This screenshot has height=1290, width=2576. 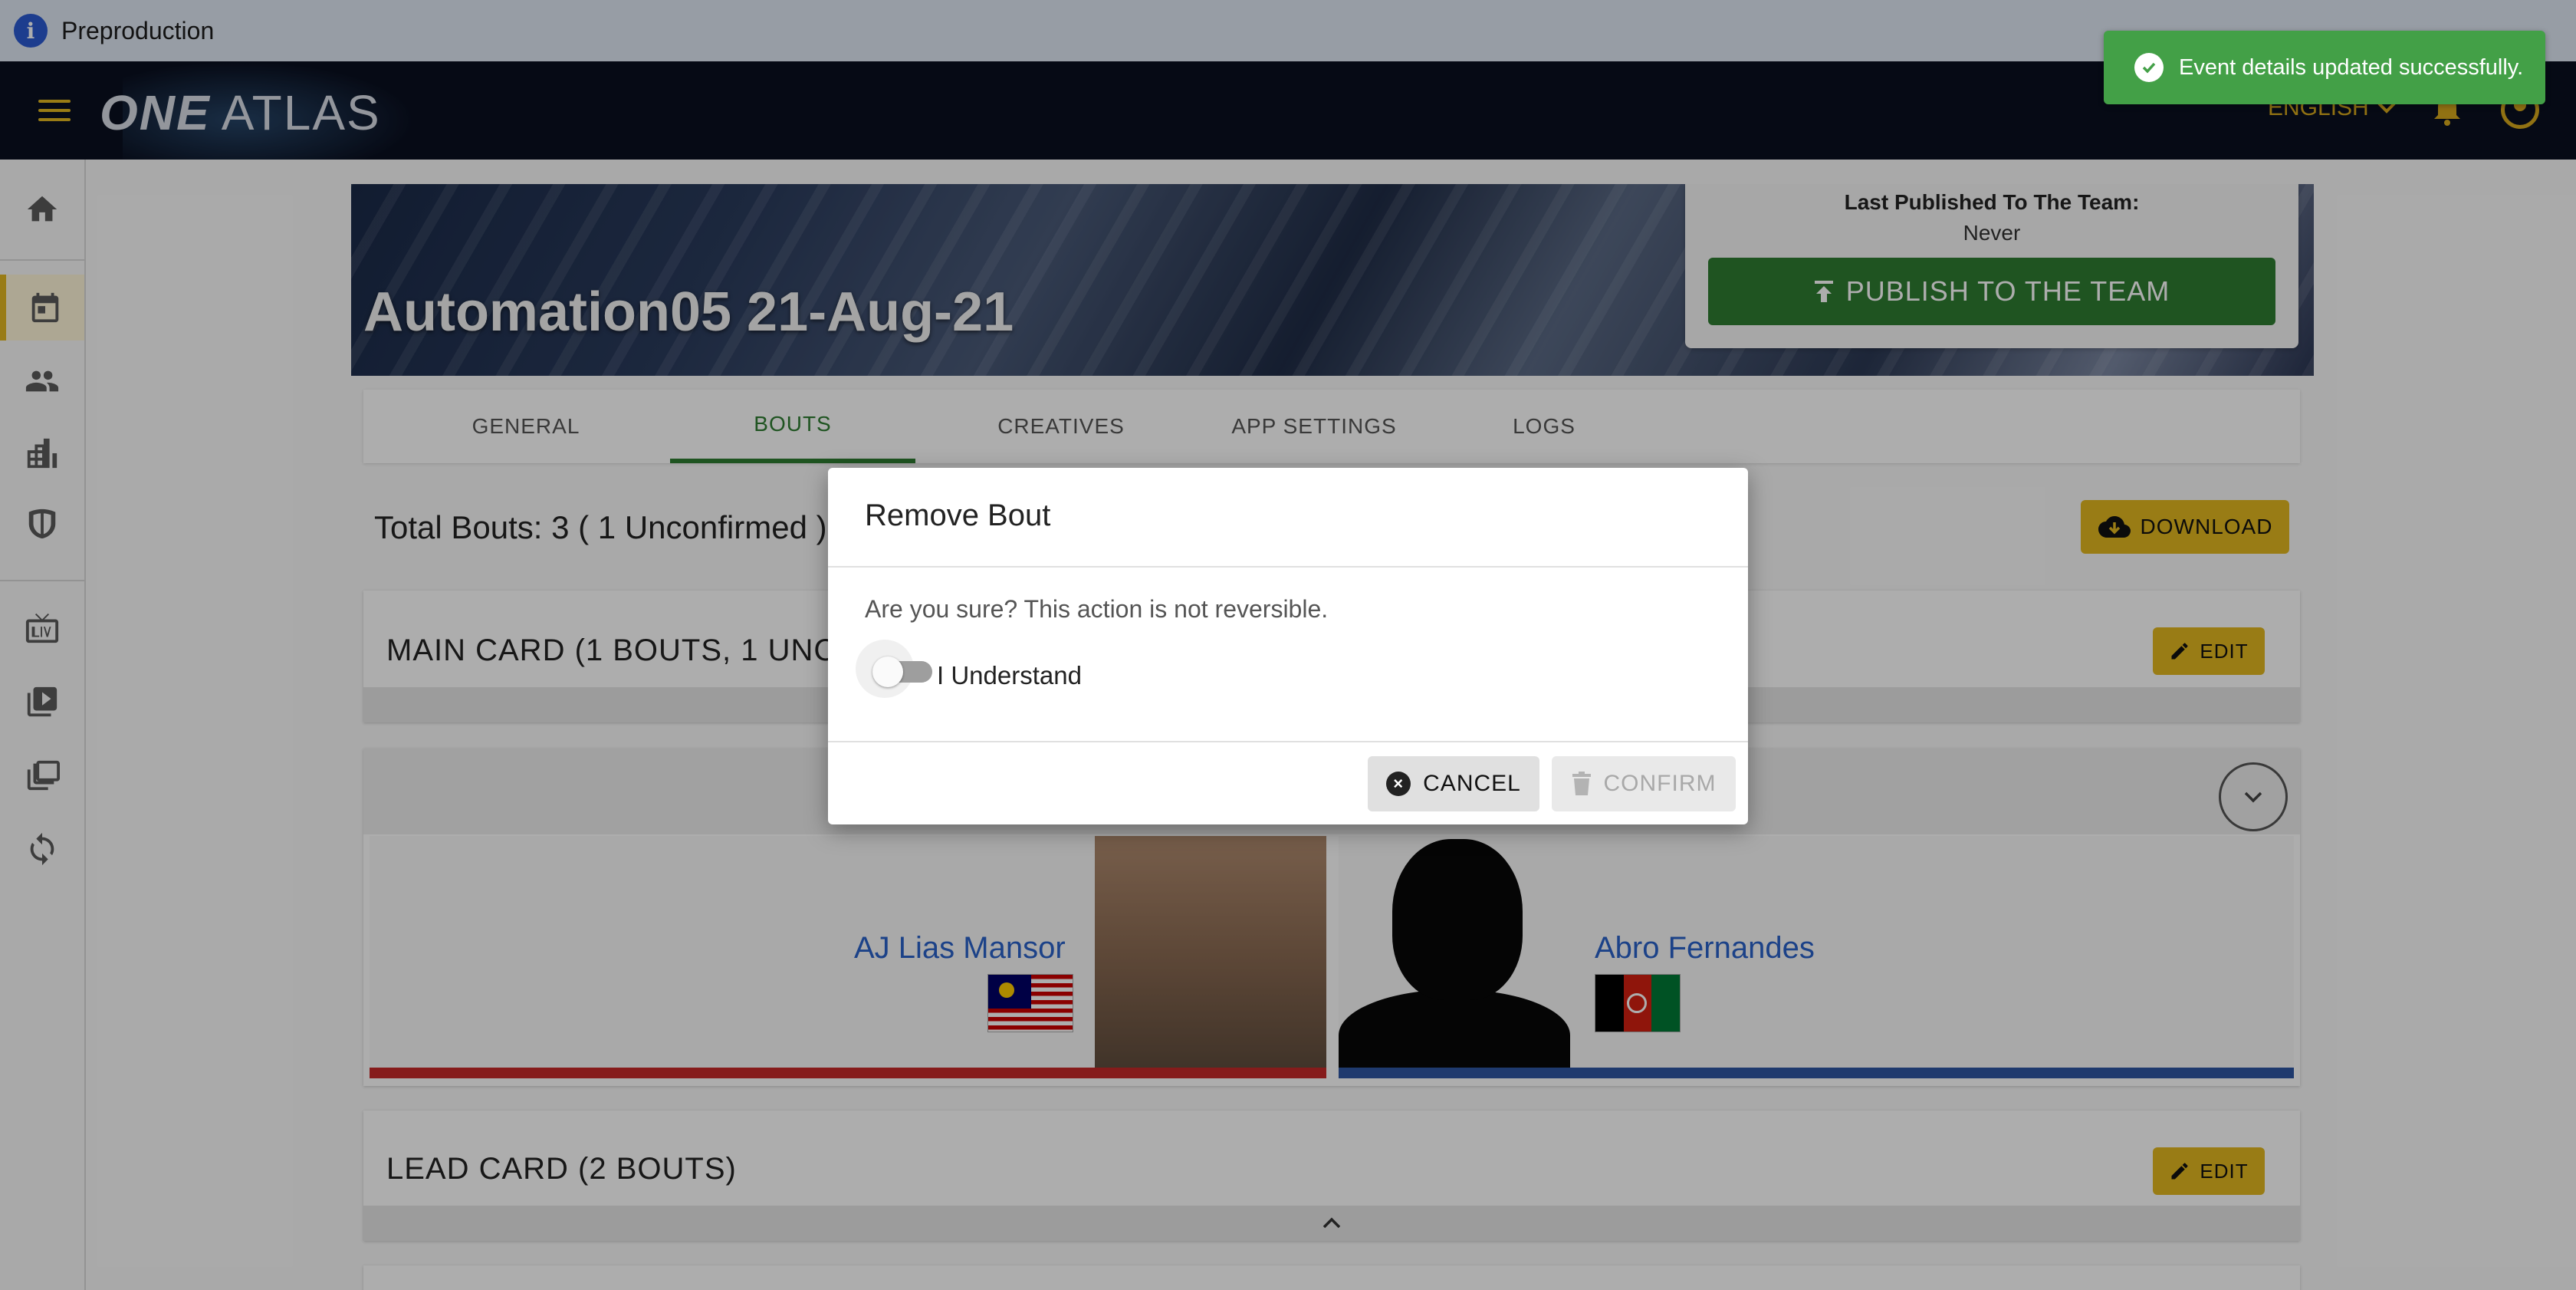 What do you see at coordinates (958, 515) in the screenshot?
I see `dialog-title: Remove Bout` at bounding box center [958, 515].